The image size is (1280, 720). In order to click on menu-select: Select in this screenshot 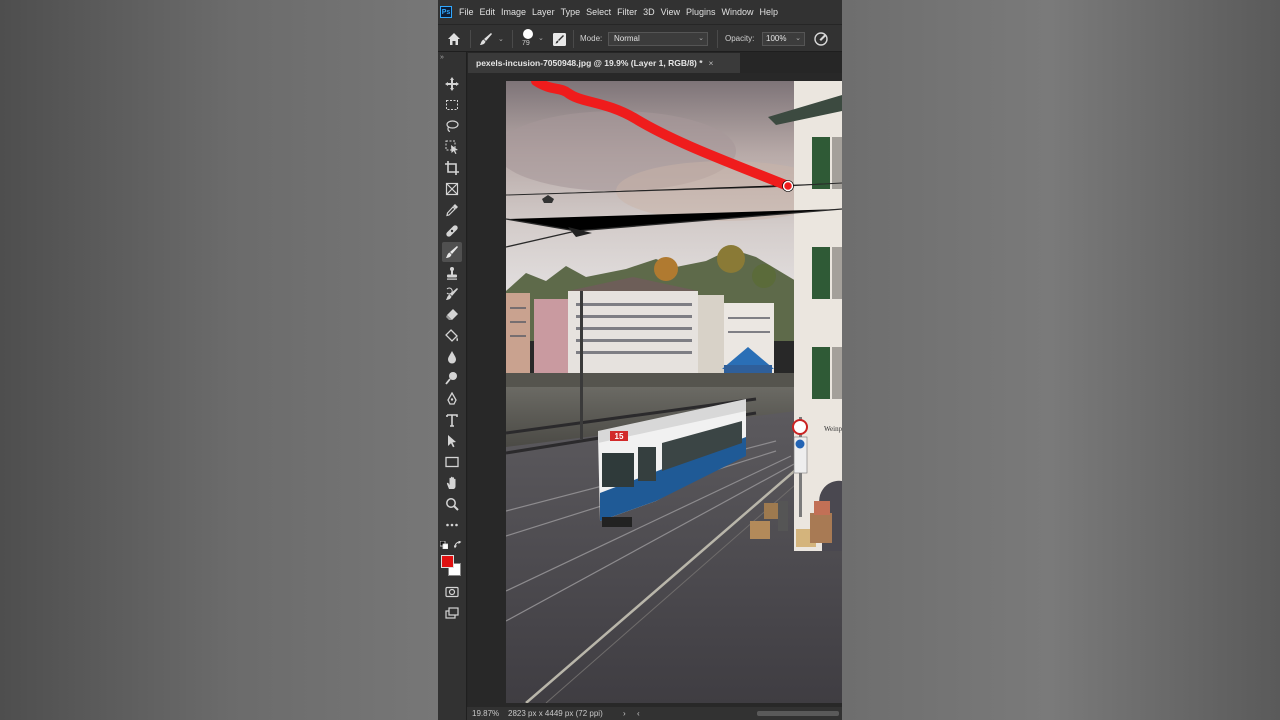, I will do `click(598, 12)`.